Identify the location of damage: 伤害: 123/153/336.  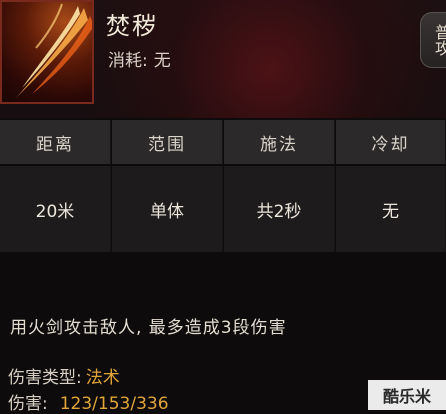
(88, 401).